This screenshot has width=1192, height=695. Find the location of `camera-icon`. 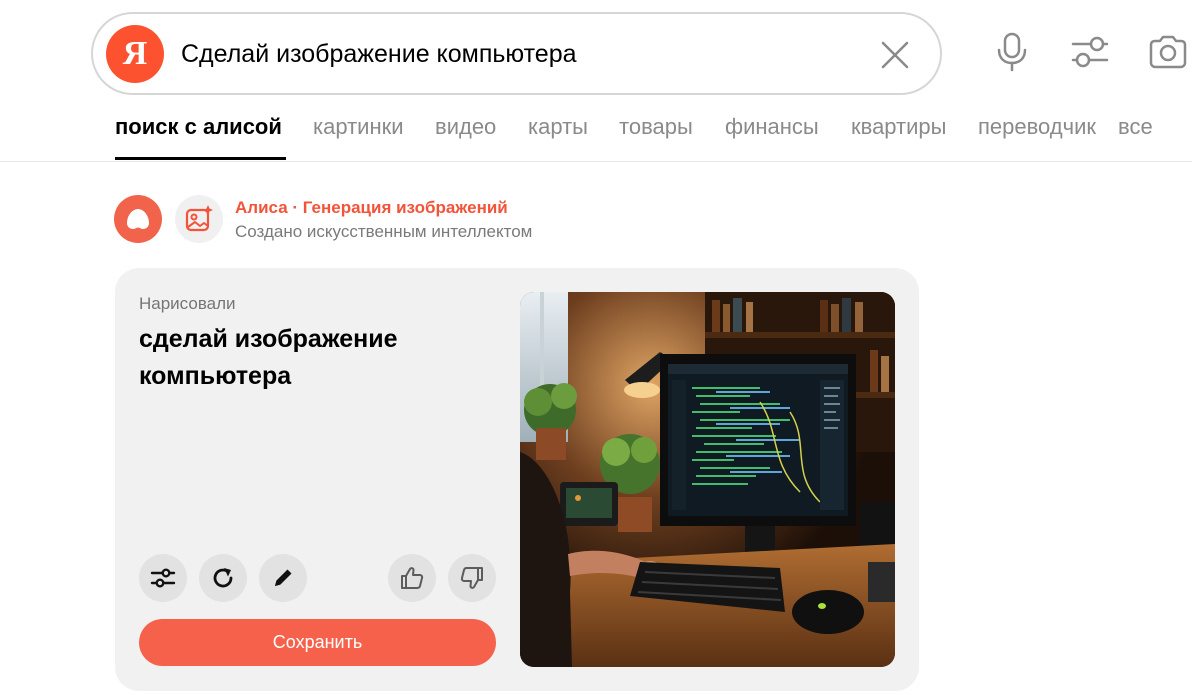

camera-icon is located at coordinates (1168, 52).